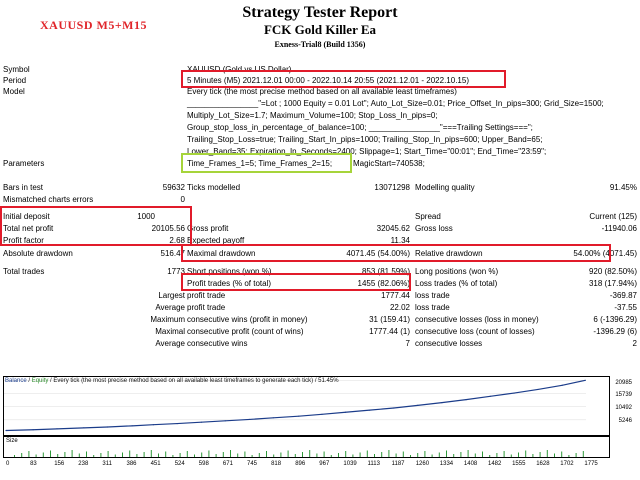  Describe the element at coordinates (615, 331) in the screenshot. I see `maximal-loss-value: -1396.29 (6)` at that location.